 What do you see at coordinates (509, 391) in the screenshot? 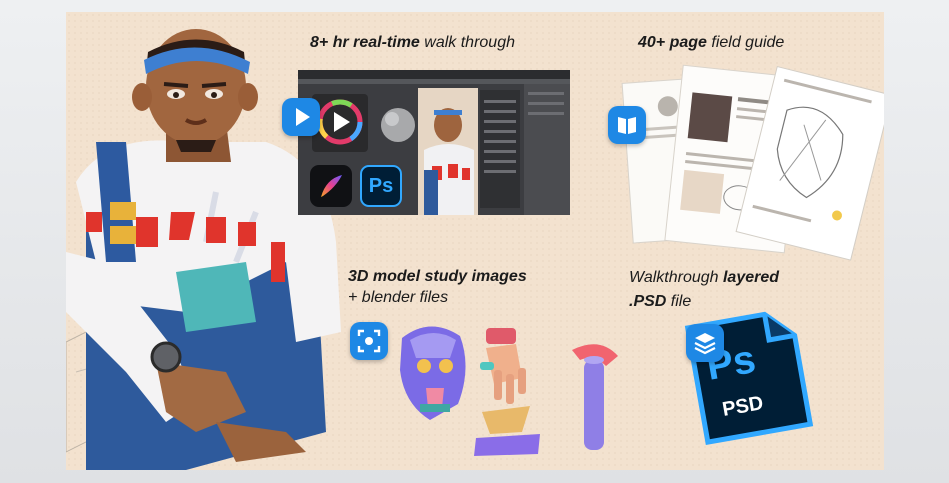
I see `3d-models-render` at bounding box center [509, 391].